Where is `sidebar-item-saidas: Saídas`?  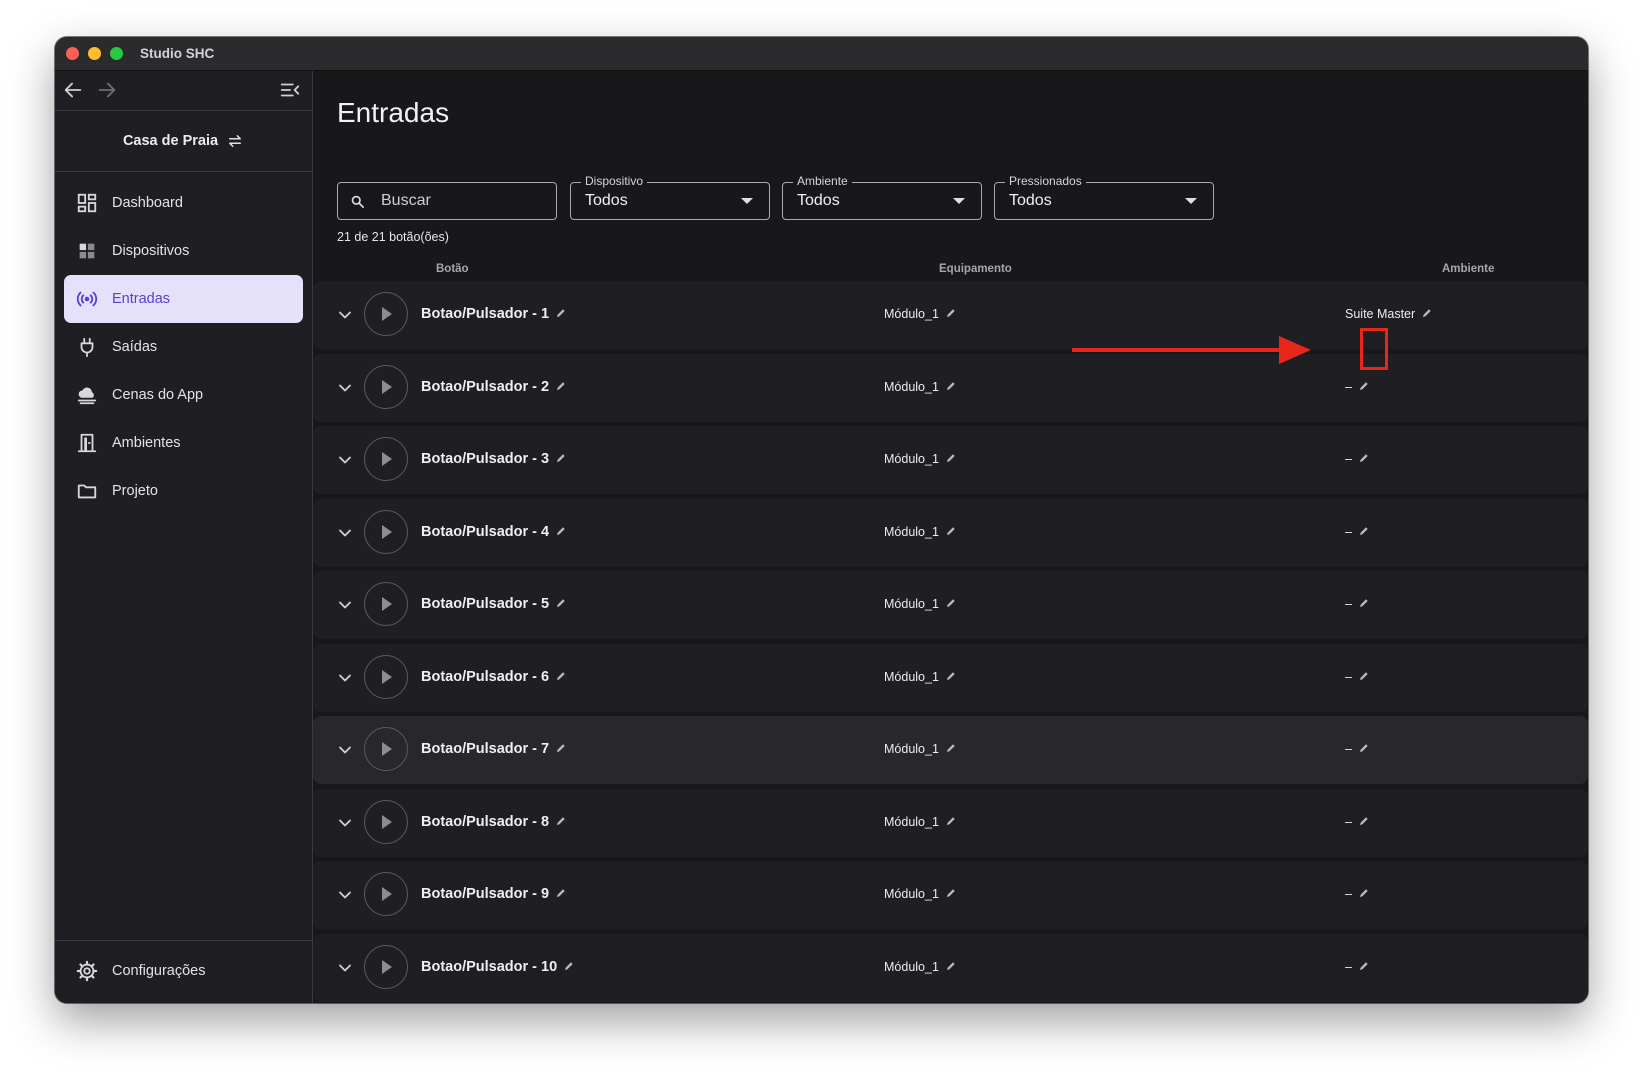 sidebar-item-saidas: Saídas is located at coordinates (183, 347).